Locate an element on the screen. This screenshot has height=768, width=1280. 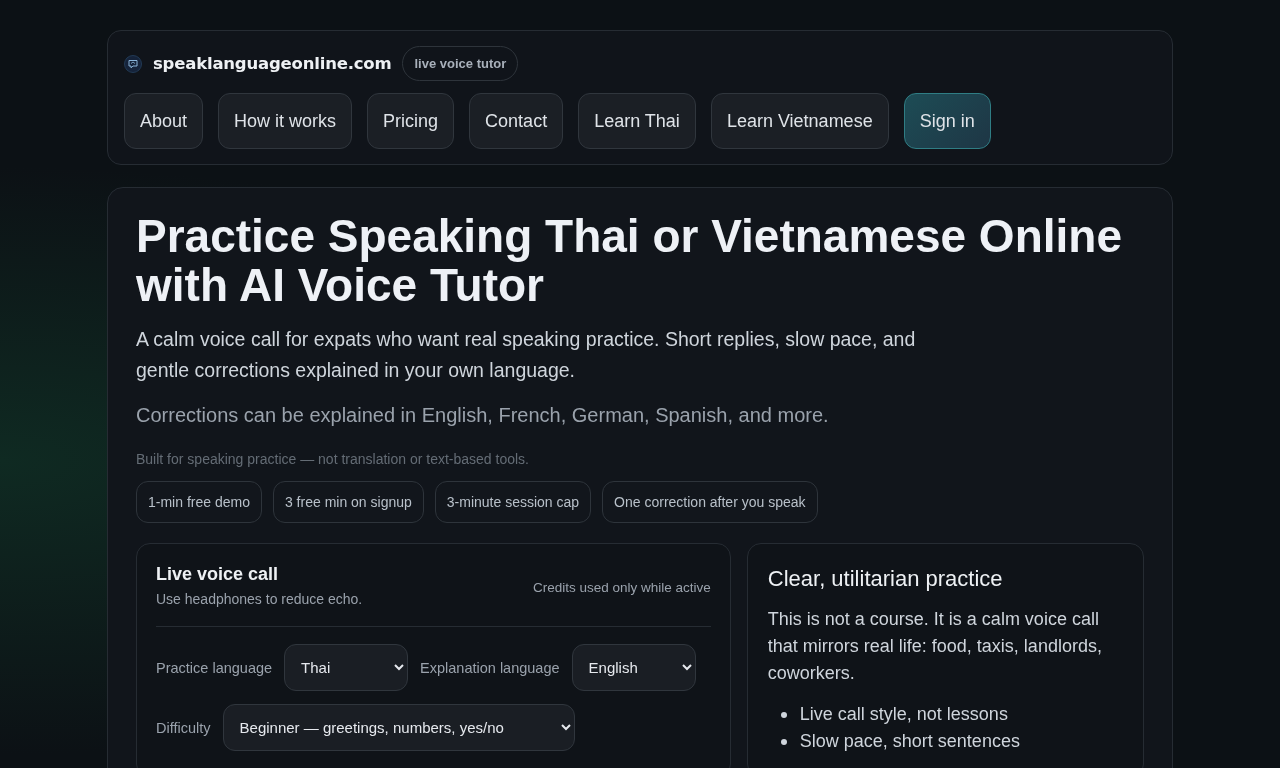
card-subtitle: Use headphones to reduce echo. is located at coordinates (259, 599).